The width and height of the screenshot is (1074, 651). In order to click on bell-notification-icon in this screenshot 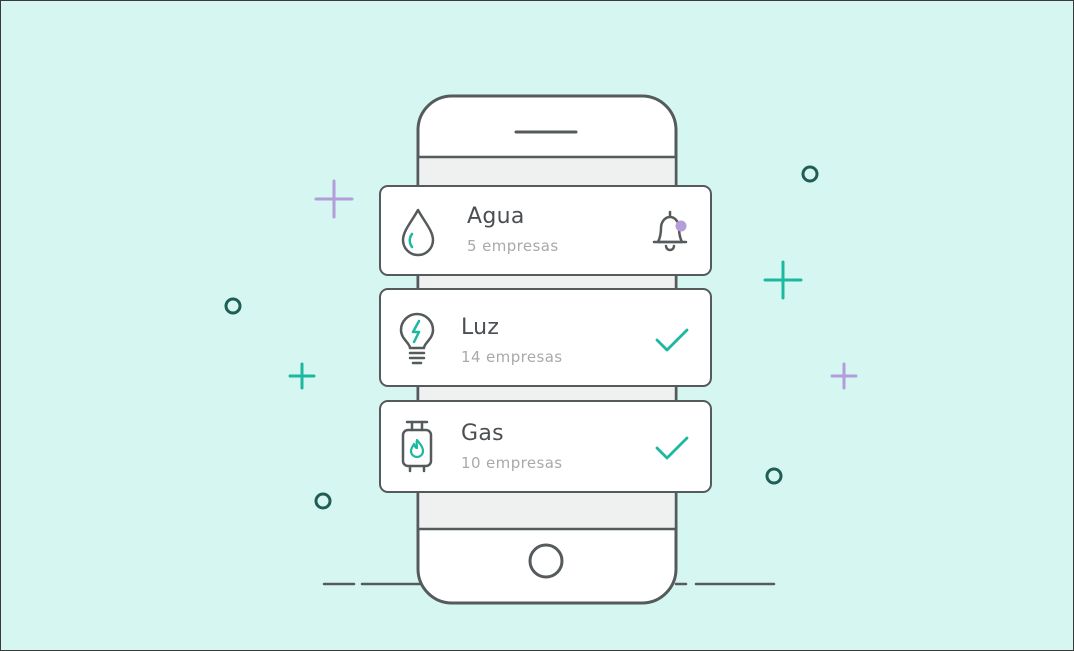, I will do `click(672, 231)`.